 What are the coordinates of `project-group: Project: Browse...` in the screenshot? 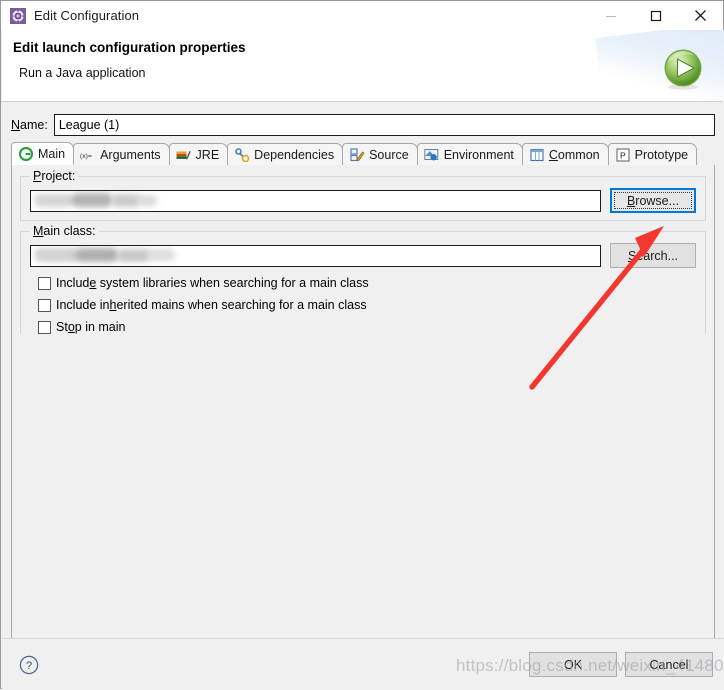 It's located at (363, 195).